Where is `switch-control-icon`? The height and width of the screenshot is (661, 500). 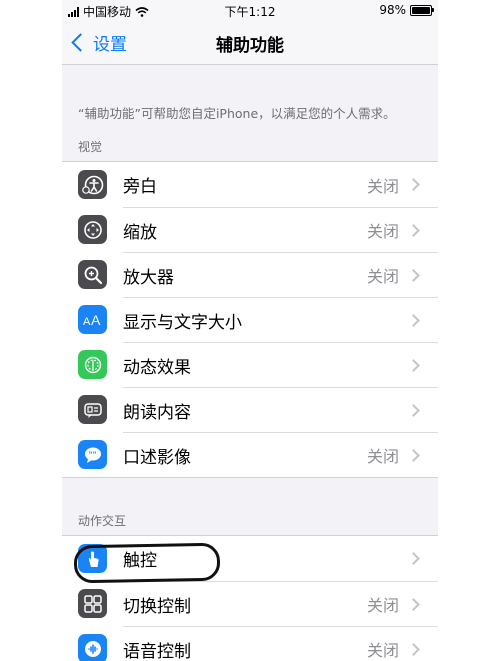 switch-control-icon is located at coordinates (92, 603).